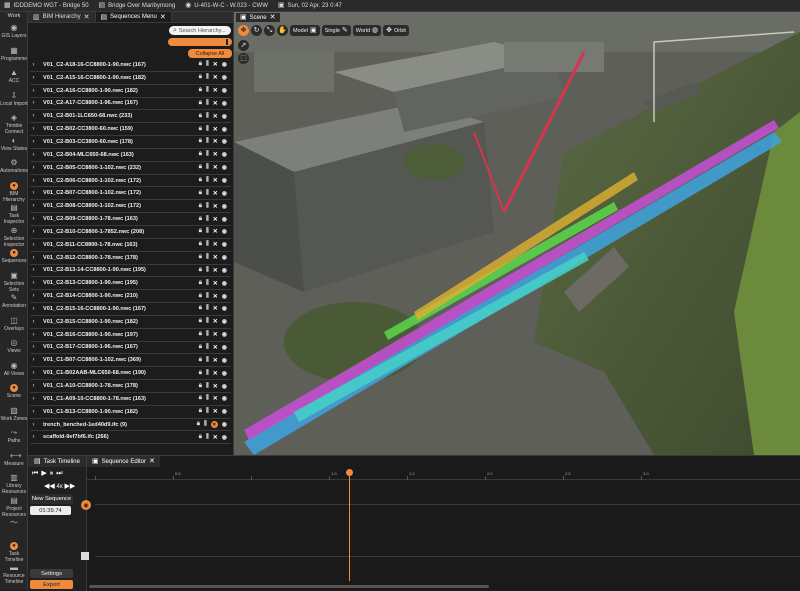 Image resolution: width=800 pixels, height=591 pixels. Describe the element at coordinates (130, 374) in the screenshot. I see `hierarchy-row: › V01_C1-B02AAB-MLC650-68.nwc (190) 🔒︎ ⫼ ✕ ◉` at that location.